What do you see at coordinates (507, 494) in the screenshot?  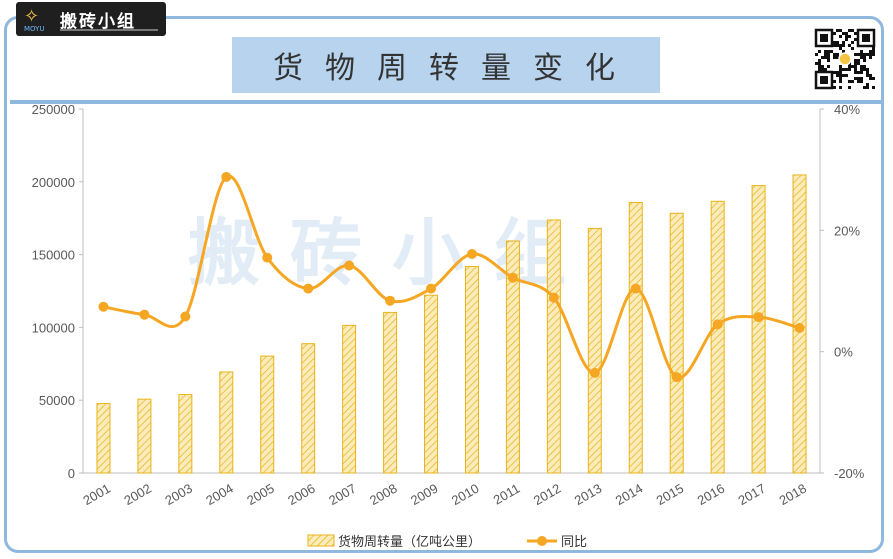 I see `x-tick-label: 2011` at bounding box center [507, 494].